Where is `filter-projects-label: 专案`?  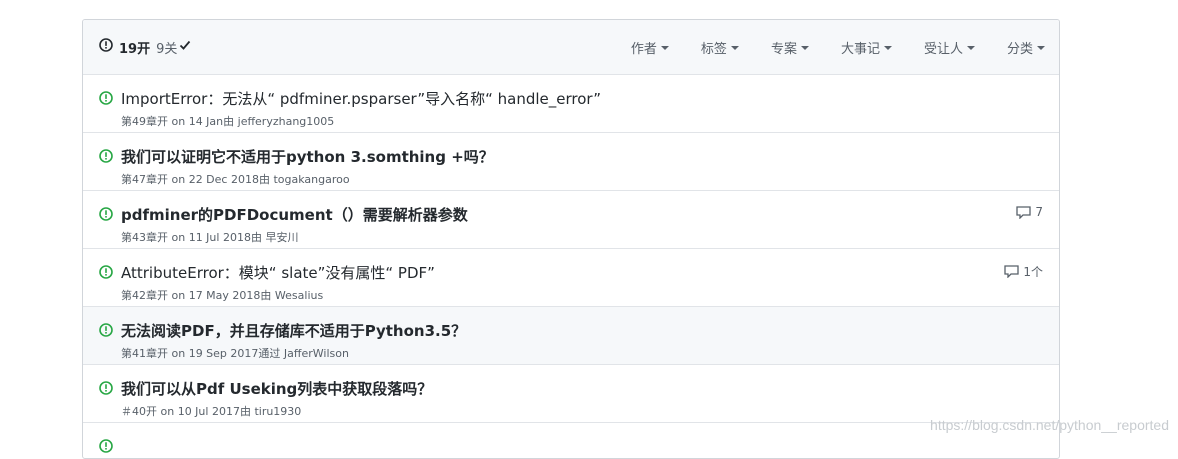
filter-projects-label: 专案 is located at coordinates (783, 49).